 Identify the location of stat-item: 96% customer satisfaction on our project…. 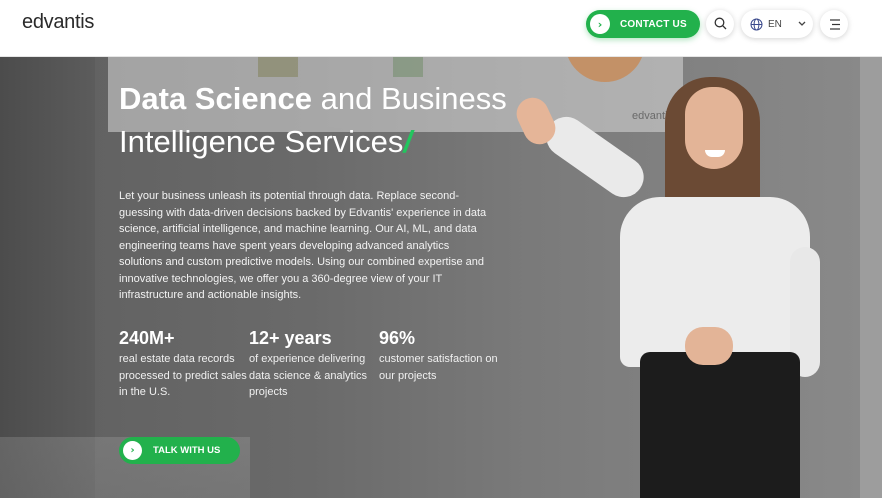
(444, 364).